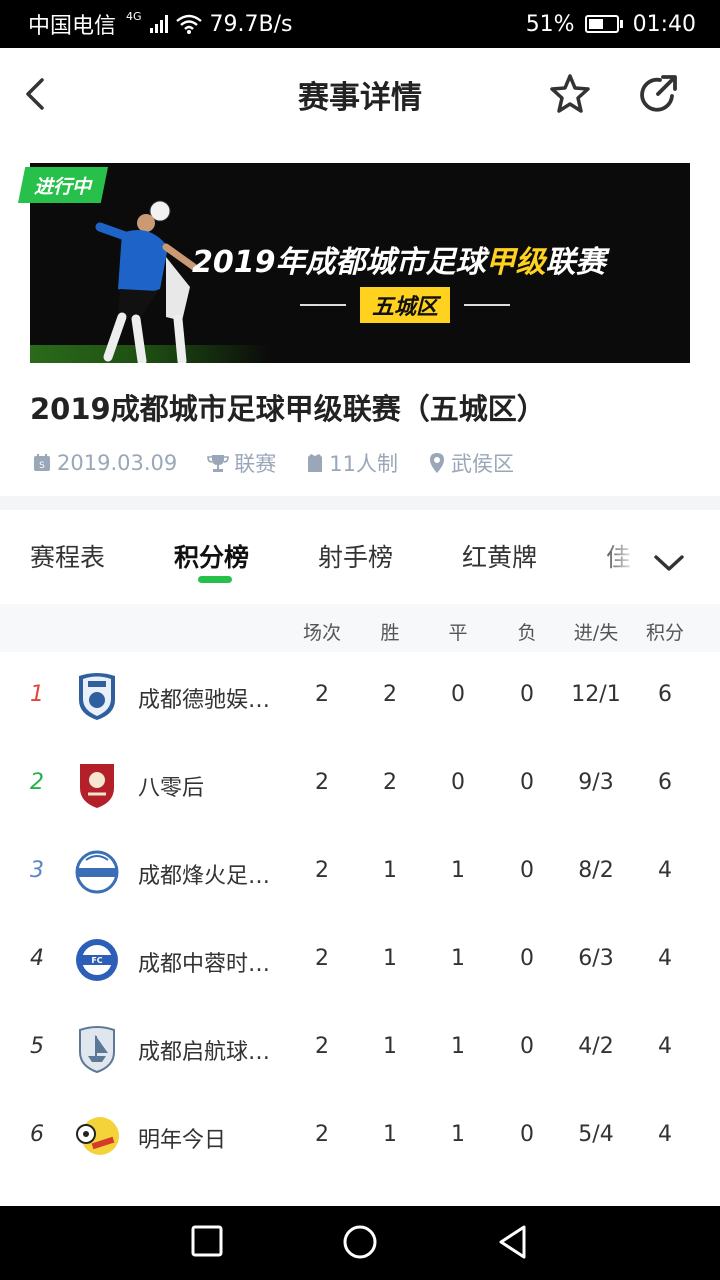 This screenshot has width=720, height=1280. What do you see at coordinates (218, 463) in the screenshot?
I see `trophy-icon` at bounding box center [218, 463].